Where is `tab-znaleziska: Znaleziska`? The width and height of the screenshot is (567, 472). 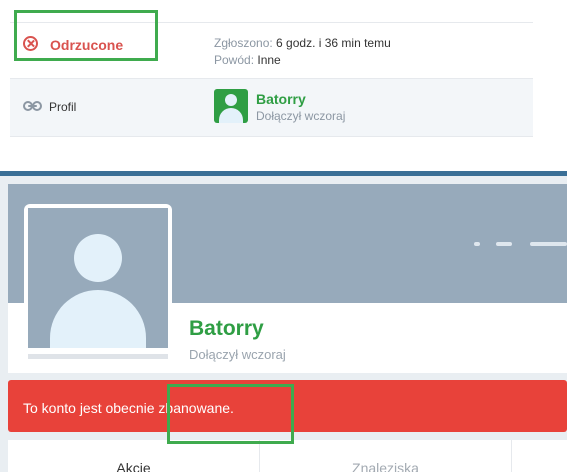
tab-znaleziska: Znaleziska is located at coordinates (386, 456).